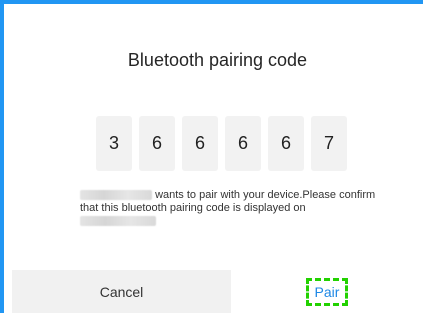  I want to click on redacted-device-name, so click(116, 195).